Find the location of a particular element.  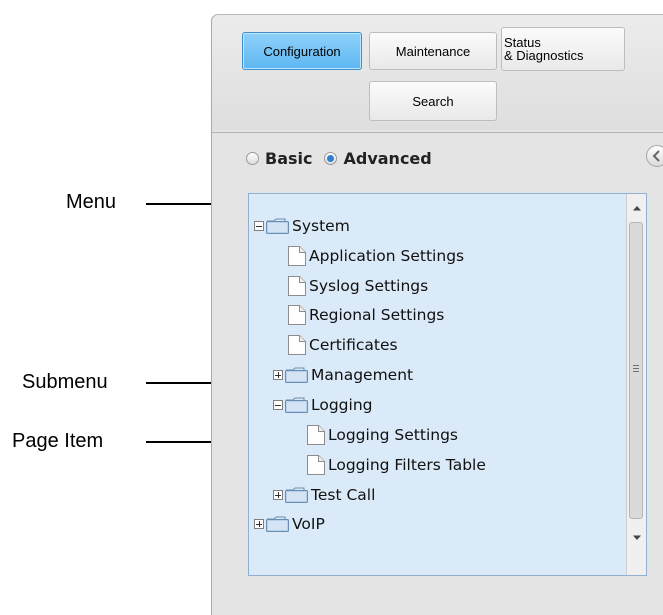

advanced-radio-label: Advanced is located at coordinates (387, 158).